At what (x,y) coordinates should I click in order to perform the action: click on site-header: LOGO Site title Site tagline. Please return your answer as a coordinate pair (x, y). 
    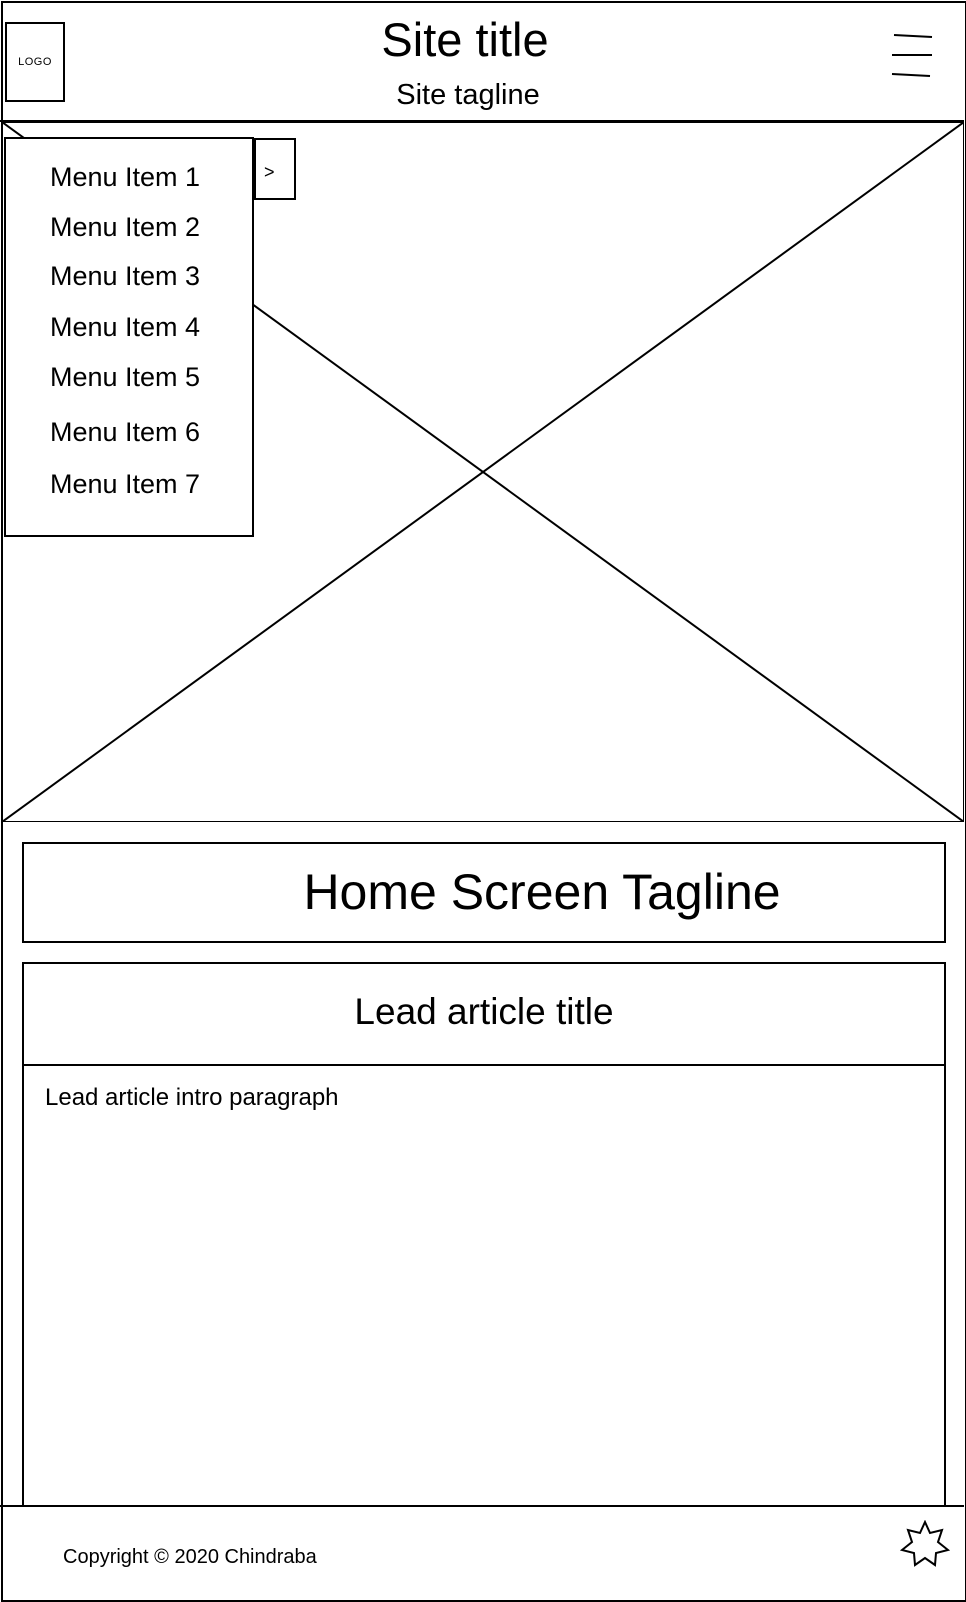
    Looking at the image, I should click on (482, 61).